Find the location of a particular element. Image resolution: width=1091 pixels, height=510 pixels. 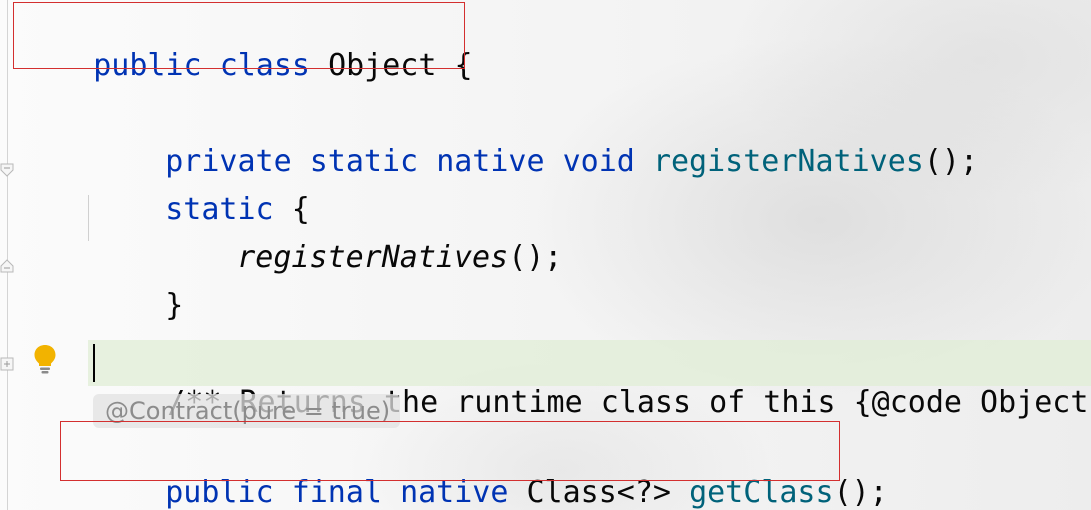

highlight-box-getclass is located at coordinates (450, 451).